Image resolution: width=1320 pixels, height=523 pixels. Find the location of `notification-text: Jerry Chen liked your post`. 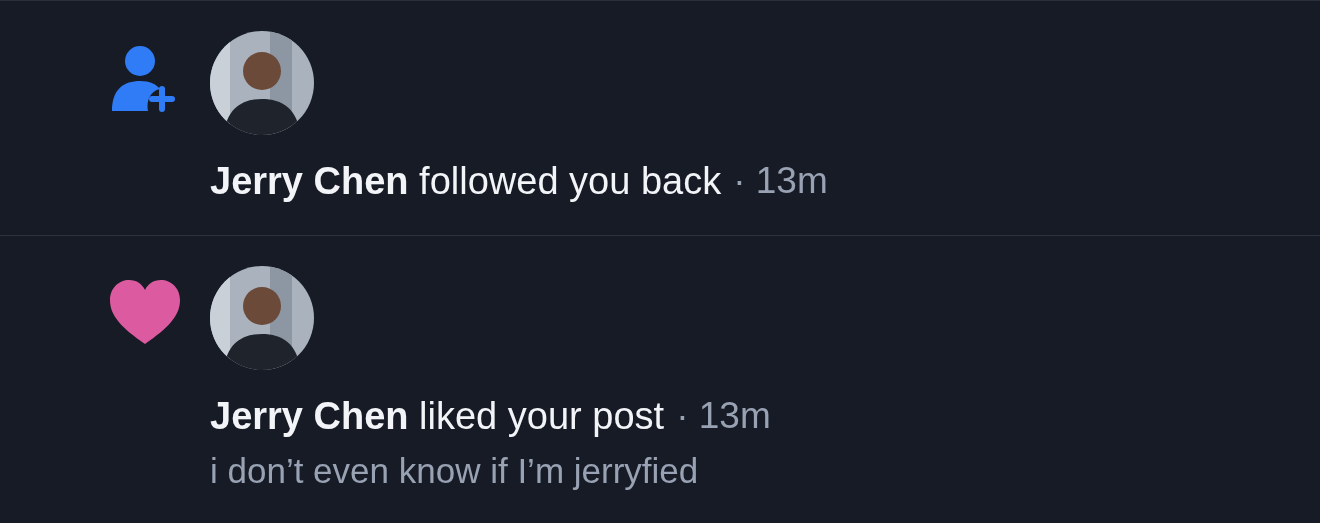

notification-text: Jerry Chen liked your post is located at coordinates (437, 416).